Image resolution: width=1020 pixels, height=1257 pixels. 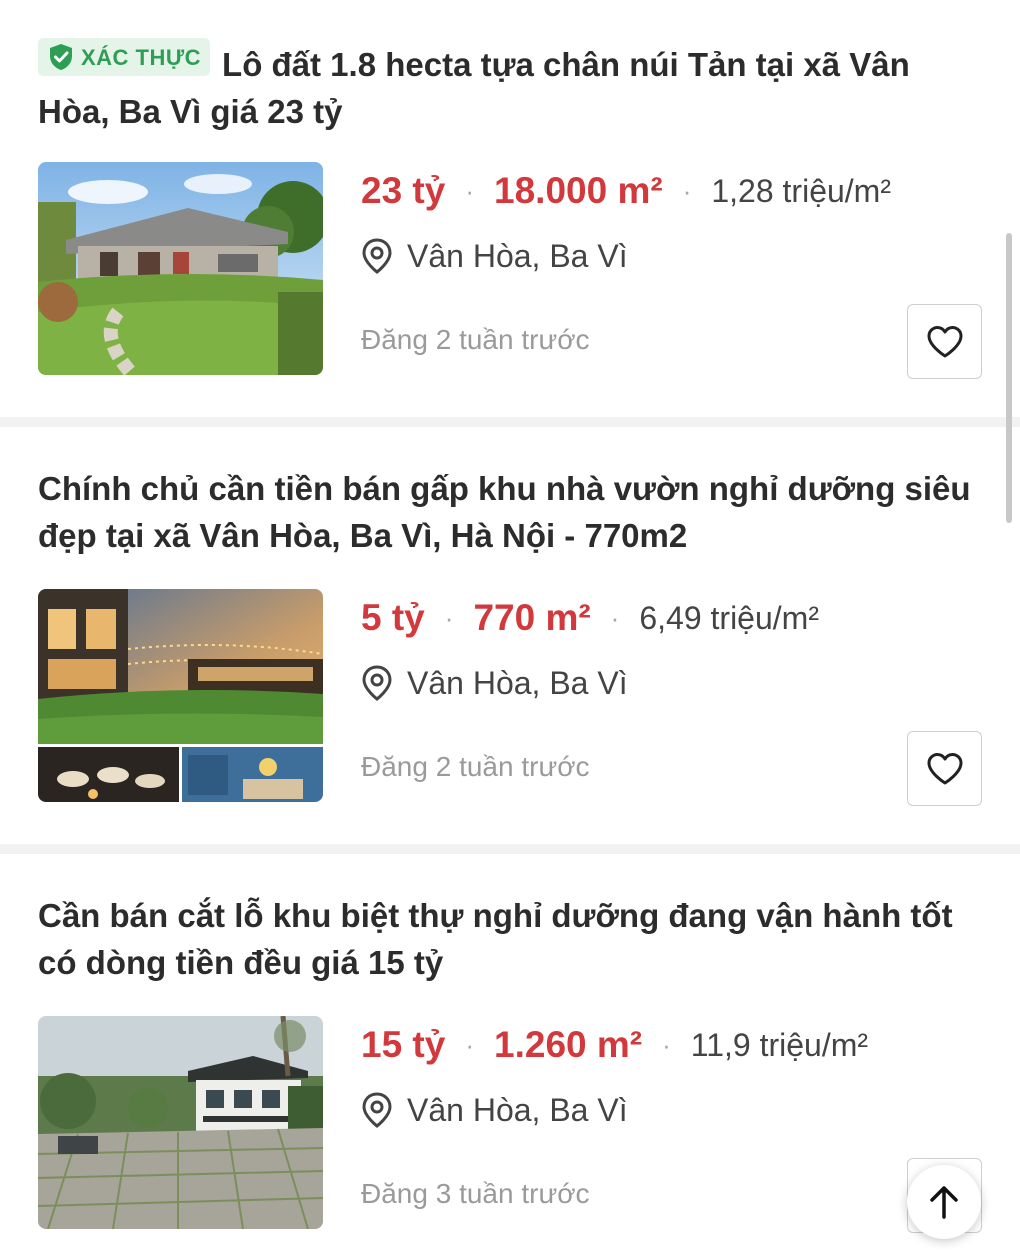 What do you see at coordinates (801, 190) in the screenshot?
I see `price-per-m2: 1,28 triệu/m²` at bounding box center [801, 190].